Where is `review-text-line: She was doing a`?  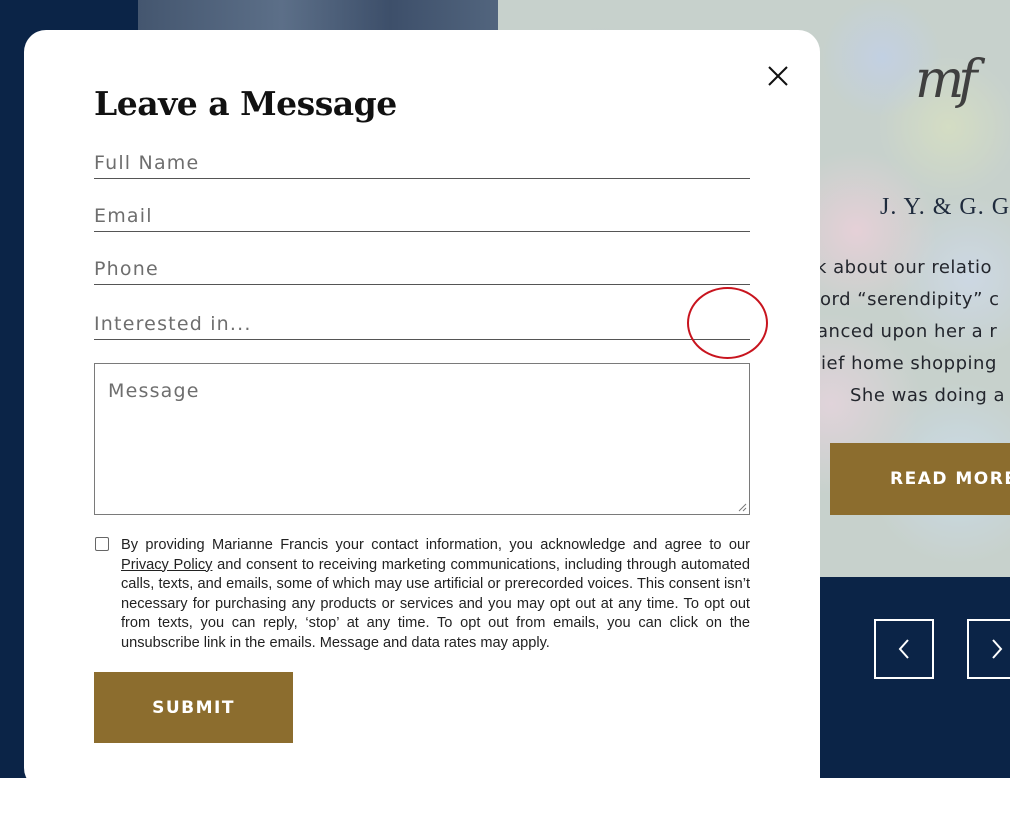 review-text-line: She was doing a is located at coordinates (928, 395).